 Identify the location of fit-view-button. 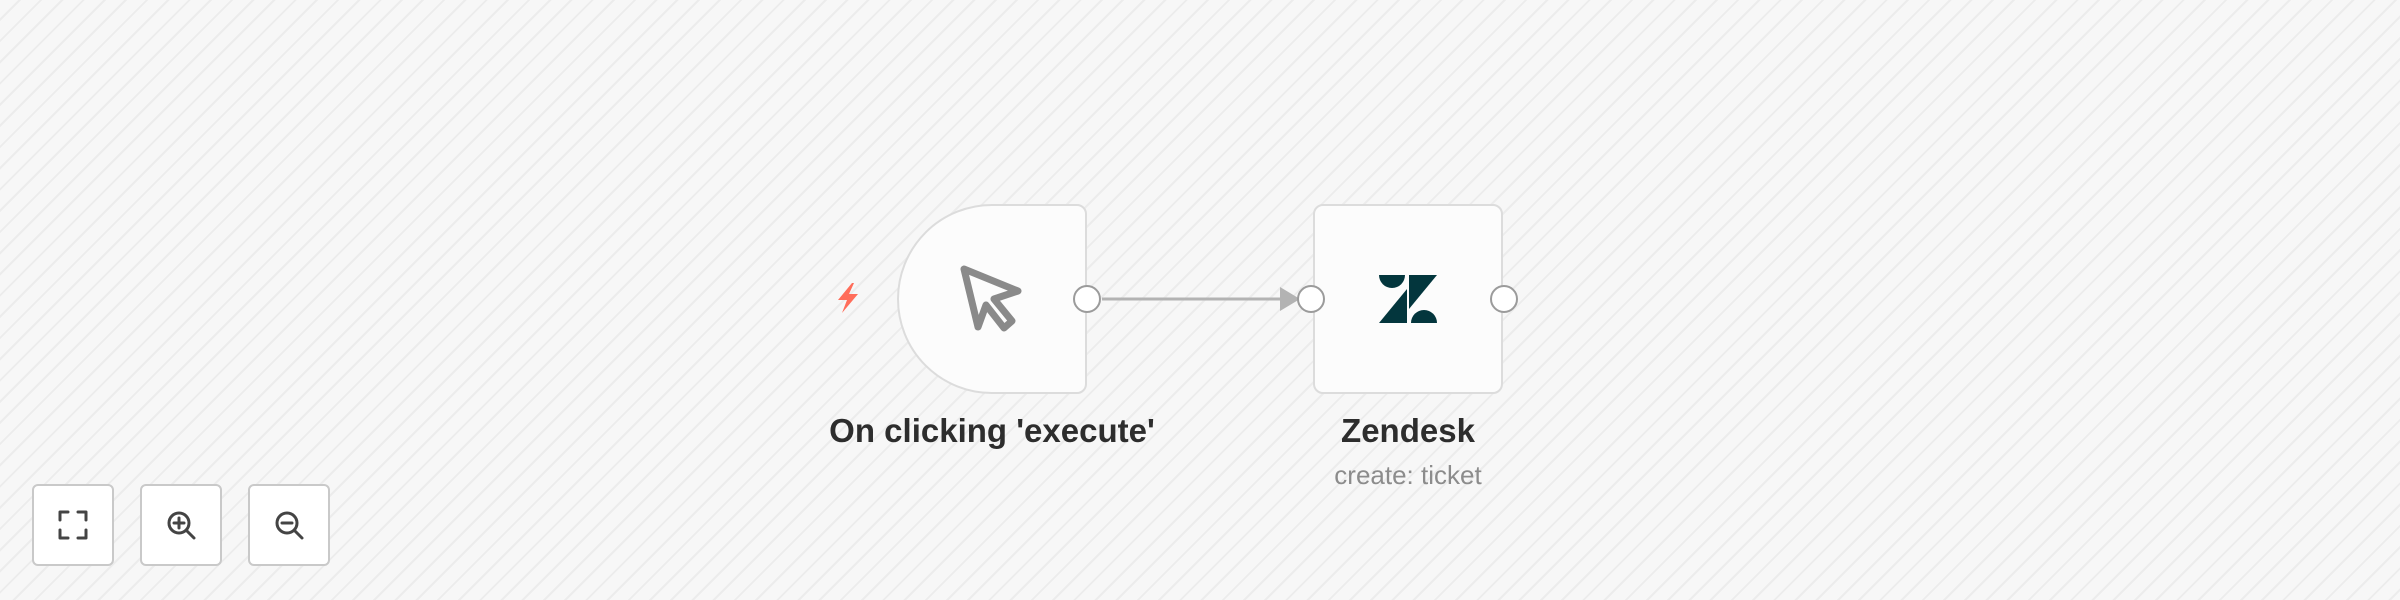
(73, 525).